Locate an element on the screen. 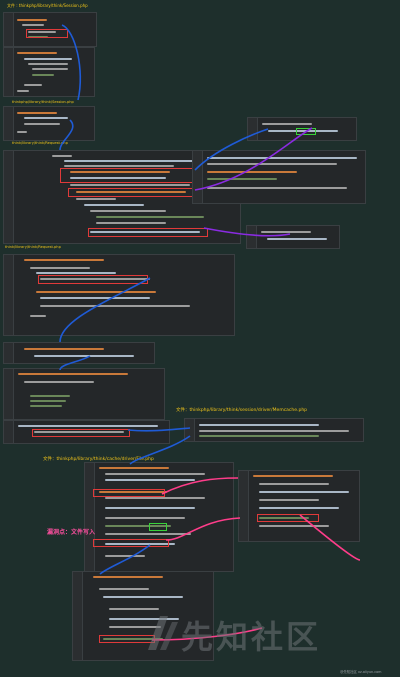 The height and width of the screenshot is (677, 400). watermark-text: 先知社区 is located at coordinates (251, 637).